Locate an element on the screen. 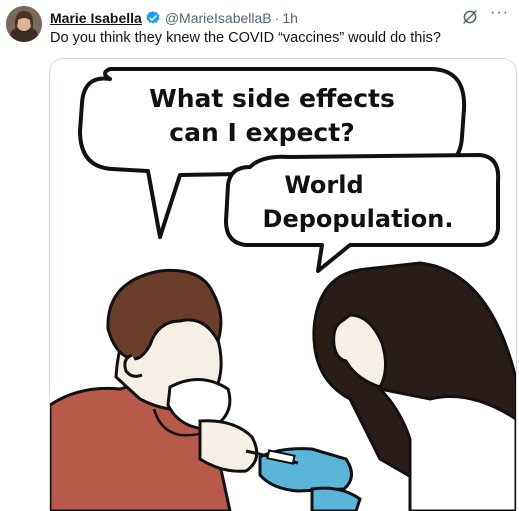 The image size is (519, 511). bubble1-line1: What side effects is located at coordinates (272, 98).